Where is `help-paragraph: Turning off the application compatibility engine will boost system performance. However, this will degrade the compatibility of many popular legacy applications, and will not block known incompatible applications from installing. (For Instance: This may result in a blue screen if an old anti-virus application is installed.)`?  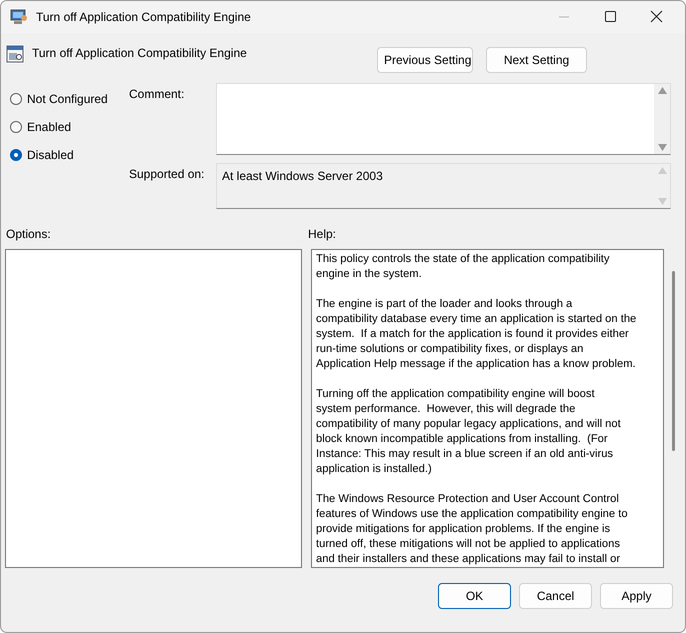 help-paragraph: Turning off the application compatibility engine will boost system performance. However, this will degrade the compatibility of many popular legacy applications, and will not block known incompatible applications from installing. (For Instance: This may result in a blue screen if an old anti-virus application is installed.) is located at coordinates (469, 432).